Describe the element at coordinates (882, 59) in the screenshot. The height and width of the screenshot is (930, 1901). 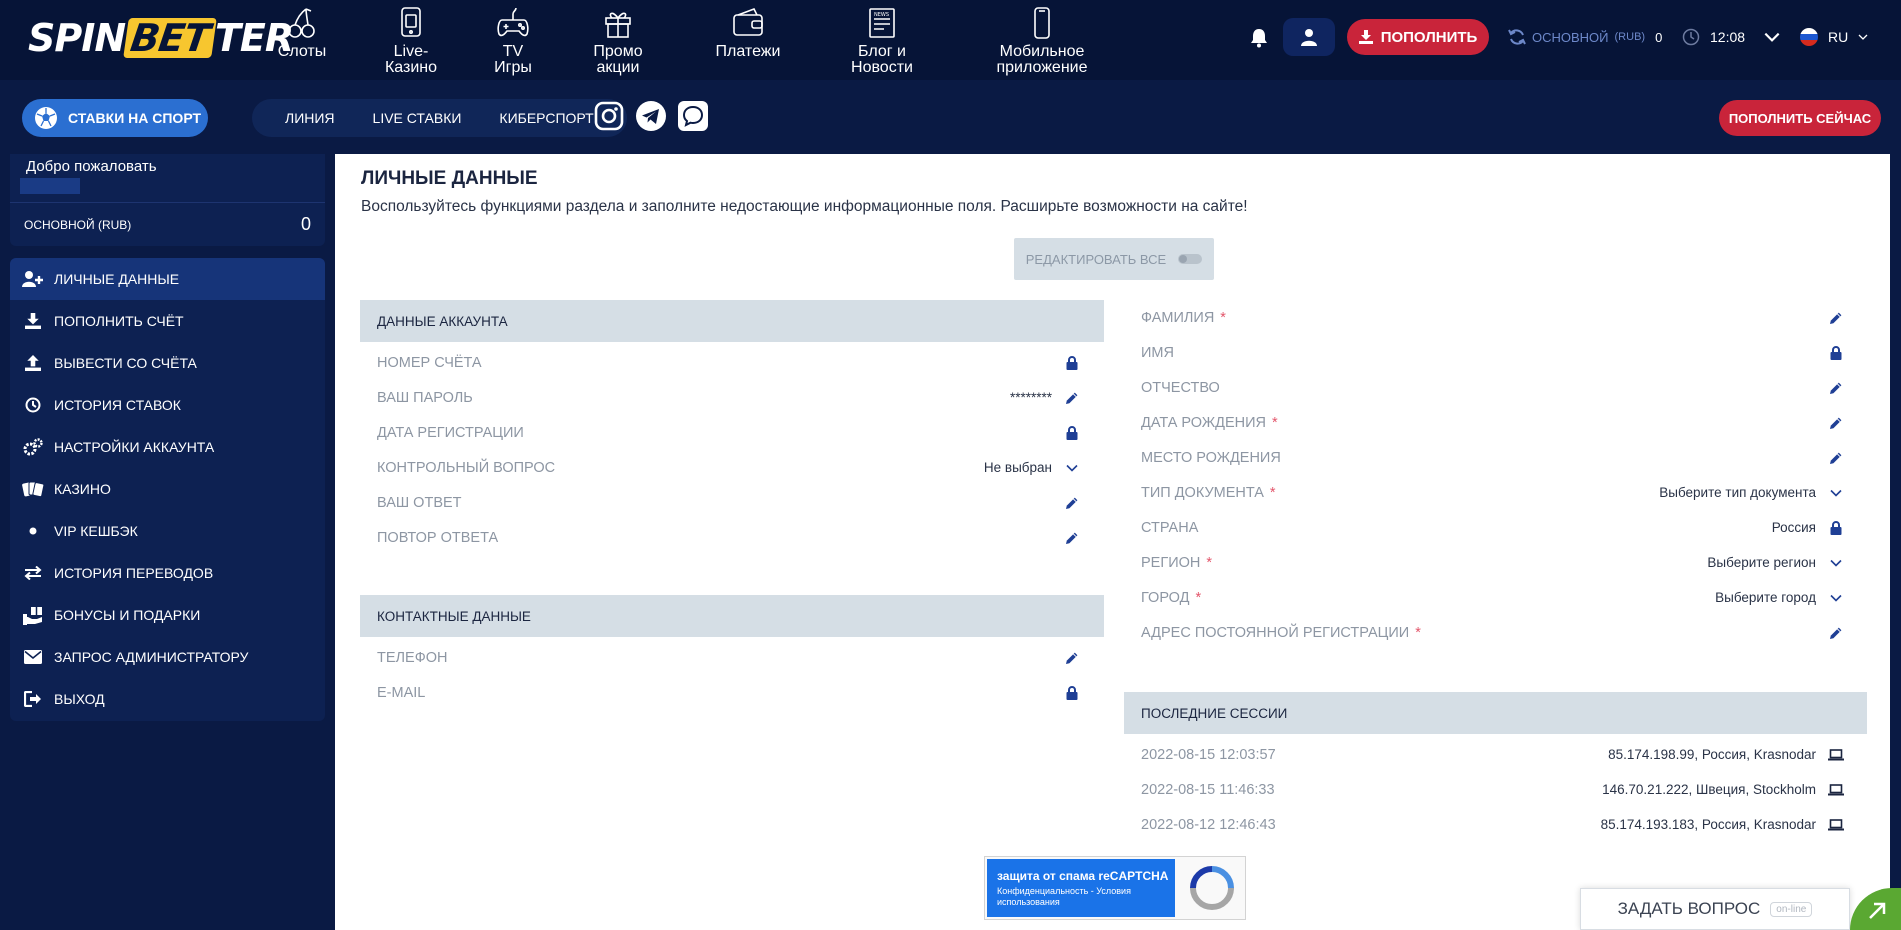
I see `nav-label: Блог и Новости` at that location.